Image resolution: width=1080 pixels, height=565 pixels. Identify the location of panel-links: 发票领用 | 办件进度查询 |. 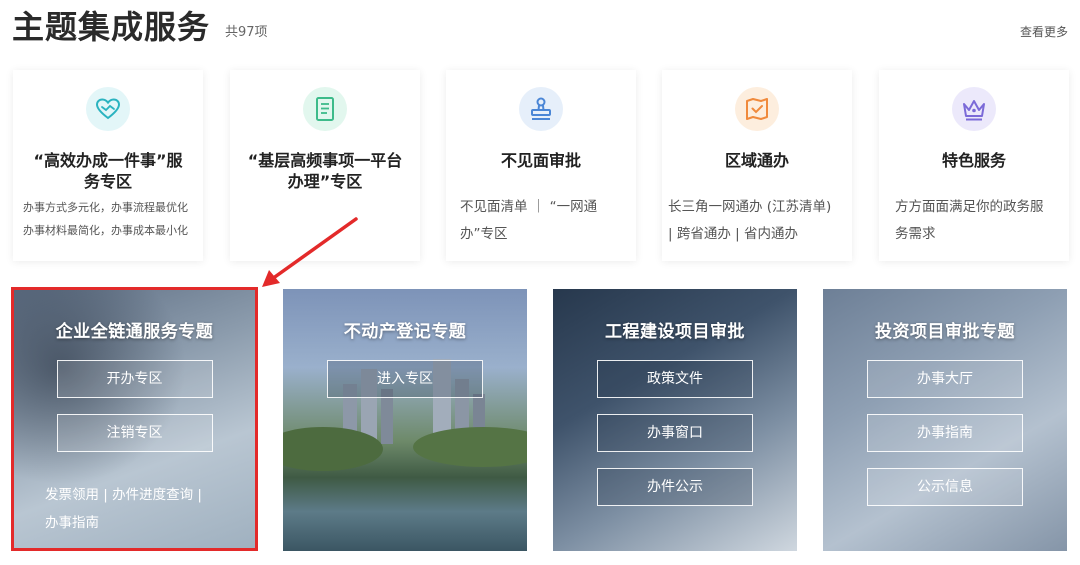
(123, 495).